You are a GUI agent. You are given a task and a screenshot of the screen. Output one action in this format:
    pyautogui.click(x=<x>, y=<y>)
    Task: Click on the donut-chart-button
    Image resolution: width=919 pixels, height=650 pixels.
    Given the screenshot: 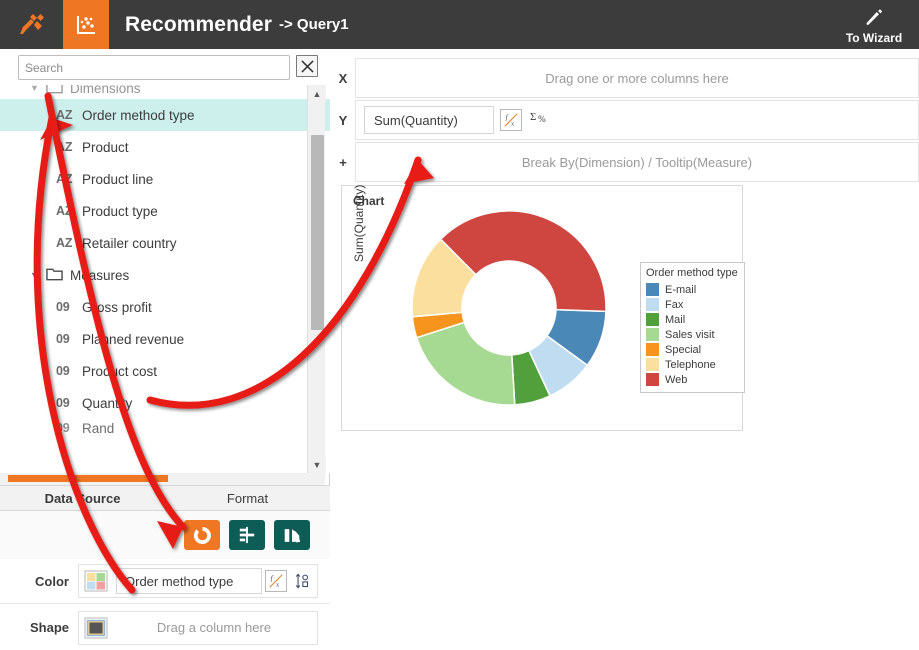 What is the action you would take?
    pyautogui.click(x=202, y=535)
    